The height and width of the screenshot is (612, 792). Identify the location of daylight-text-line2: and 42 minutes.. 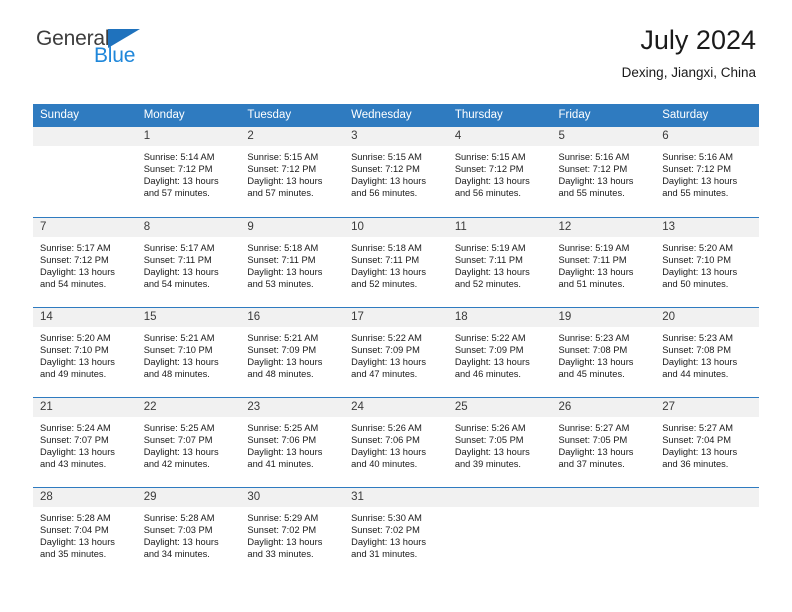
(176, 463).